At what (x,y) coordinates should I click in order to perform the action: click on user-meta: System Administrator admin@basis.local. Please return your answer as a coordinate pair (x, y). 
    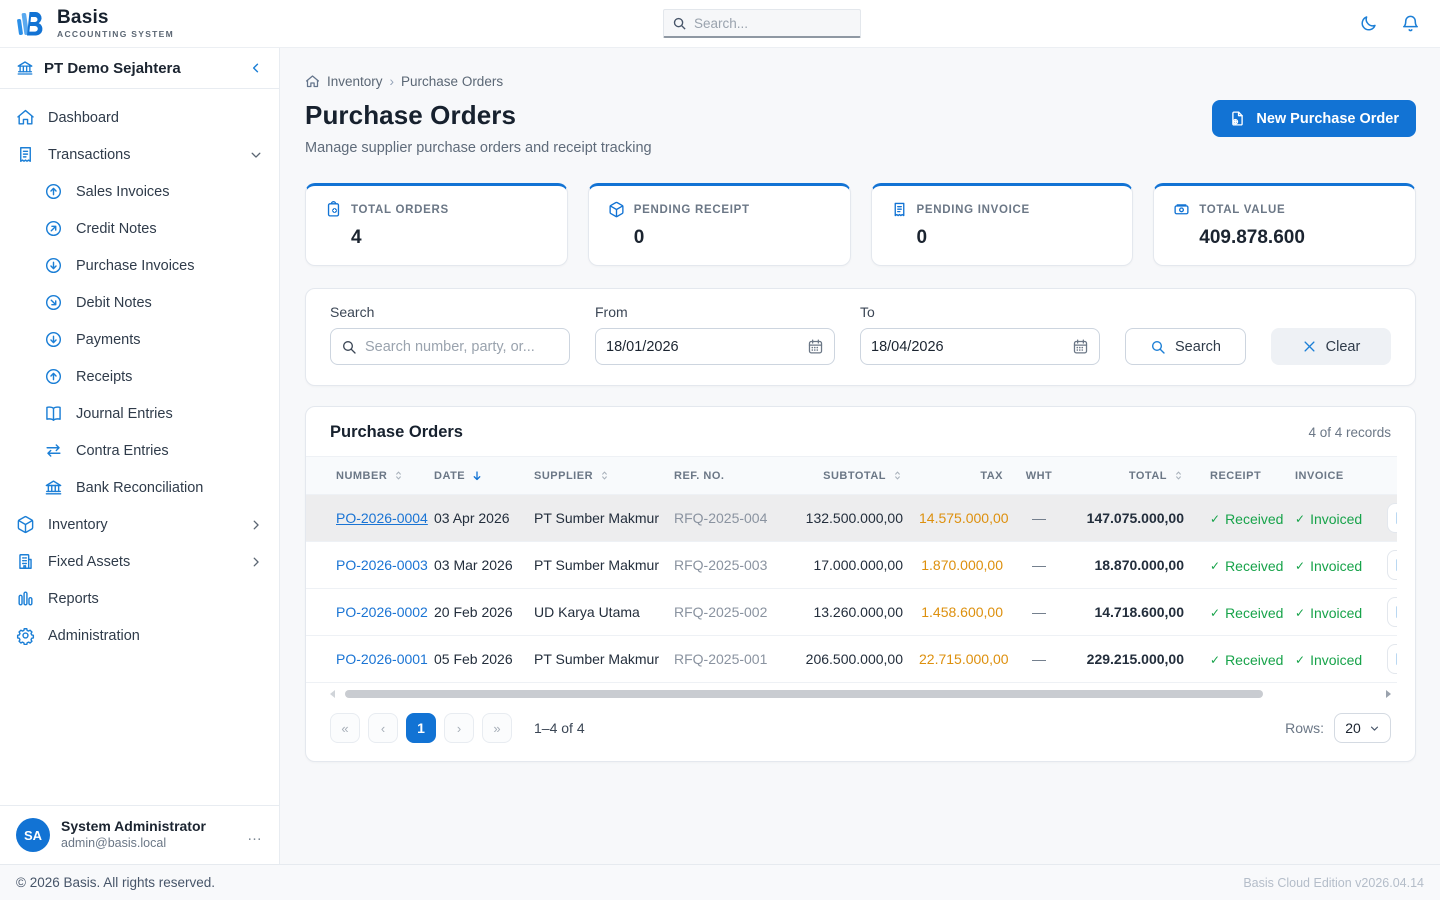
    Looking at the image, I should click on (148, 834).